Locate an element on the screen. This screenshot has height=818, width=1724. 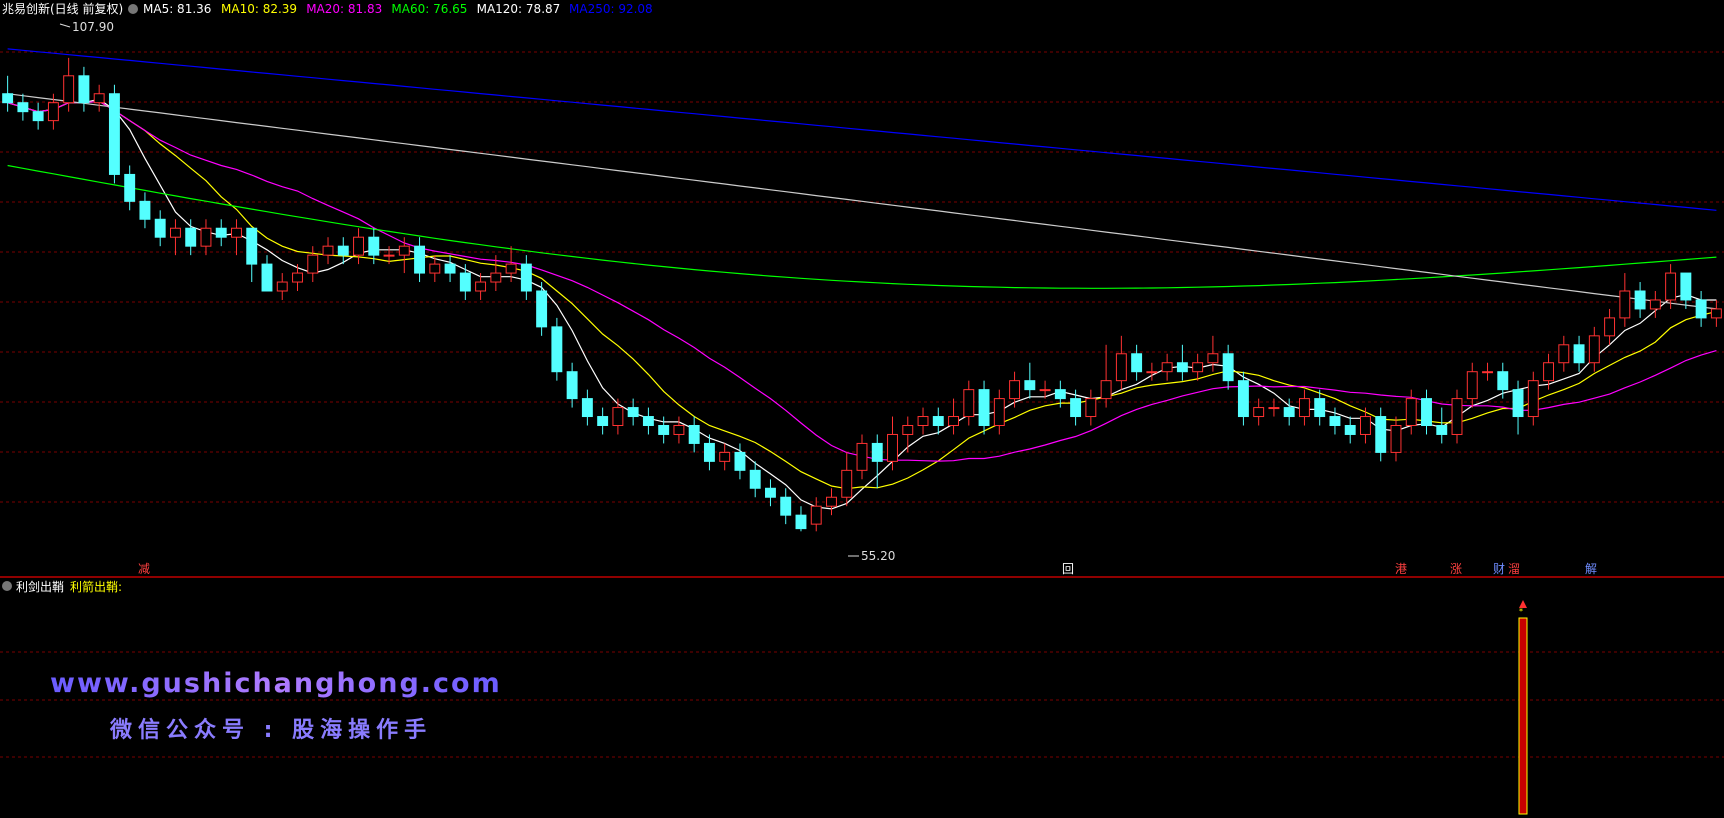
indicator-bar: * is located at coordinates (1523, 707).